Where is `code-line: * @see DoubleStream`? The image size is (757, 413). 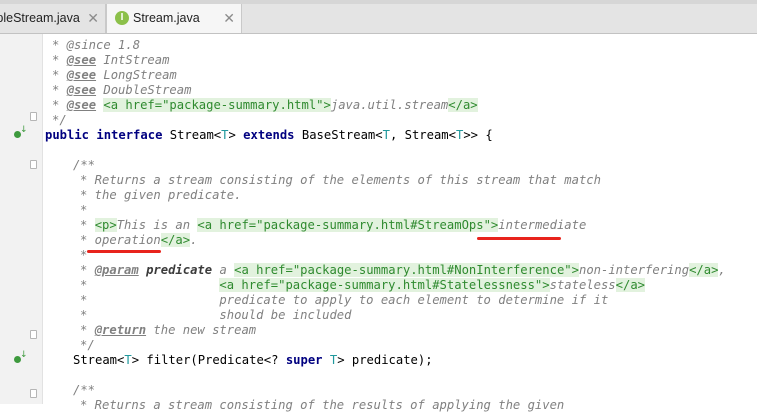
code-line: * @see DoubleStream is located at coordinates (122, 90).